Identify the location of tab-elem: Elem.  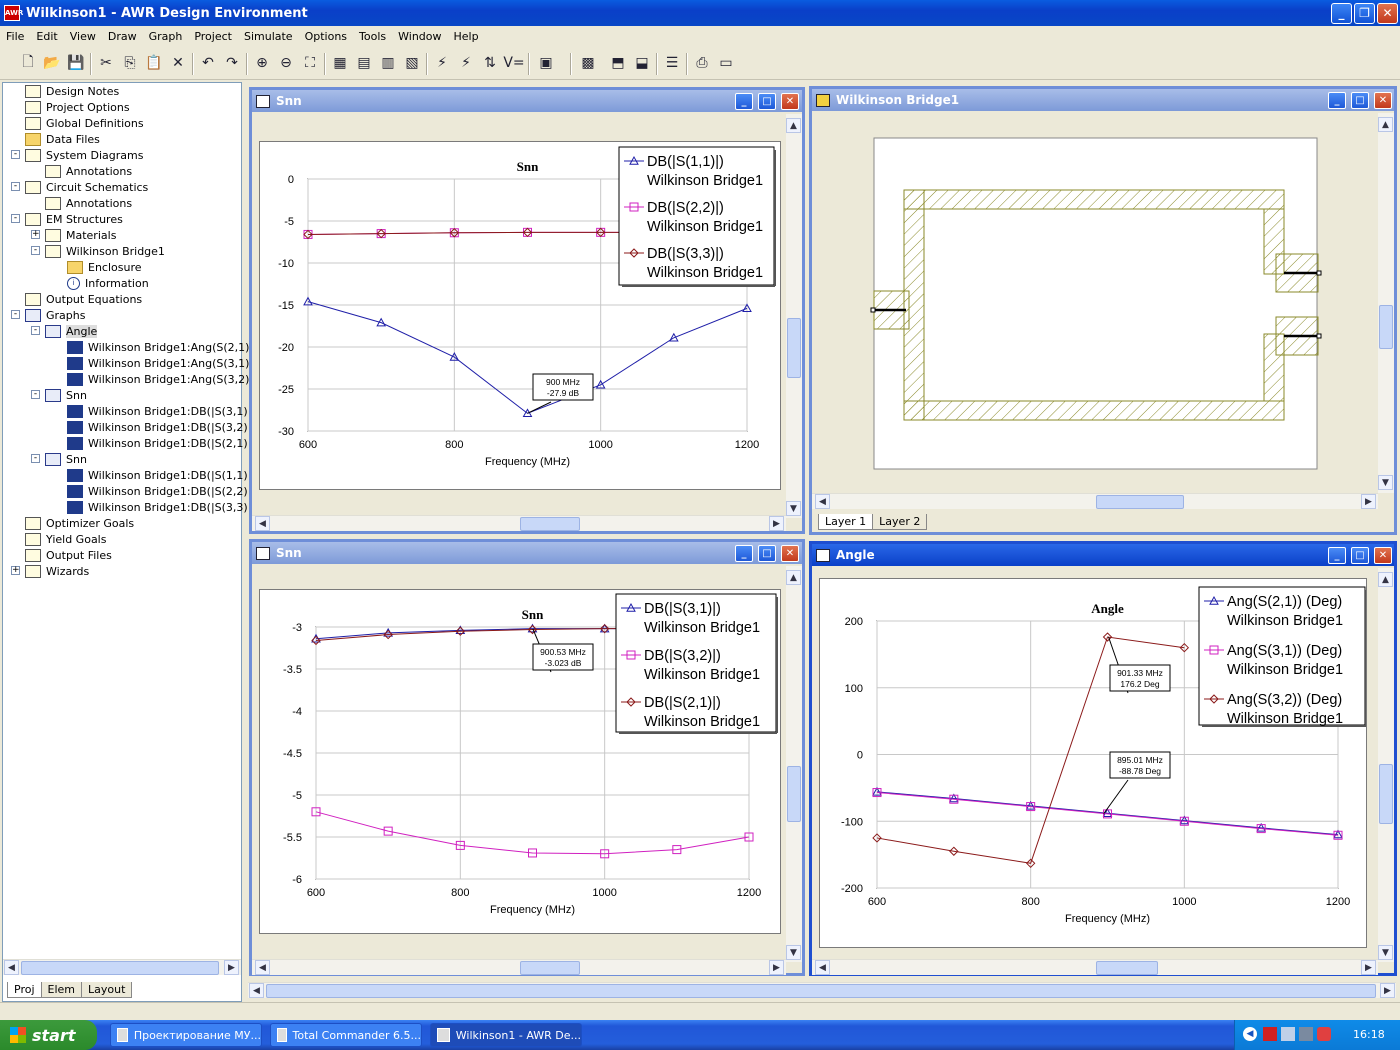
(61, 990).